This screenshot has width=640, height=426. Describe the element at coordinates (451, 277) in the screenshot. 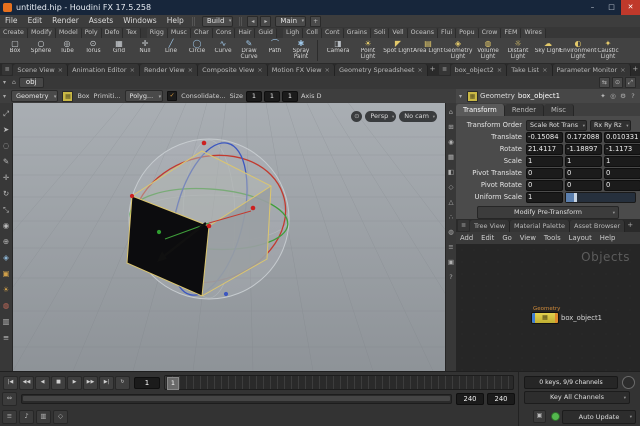

I see `help-icon: ?` at that location.